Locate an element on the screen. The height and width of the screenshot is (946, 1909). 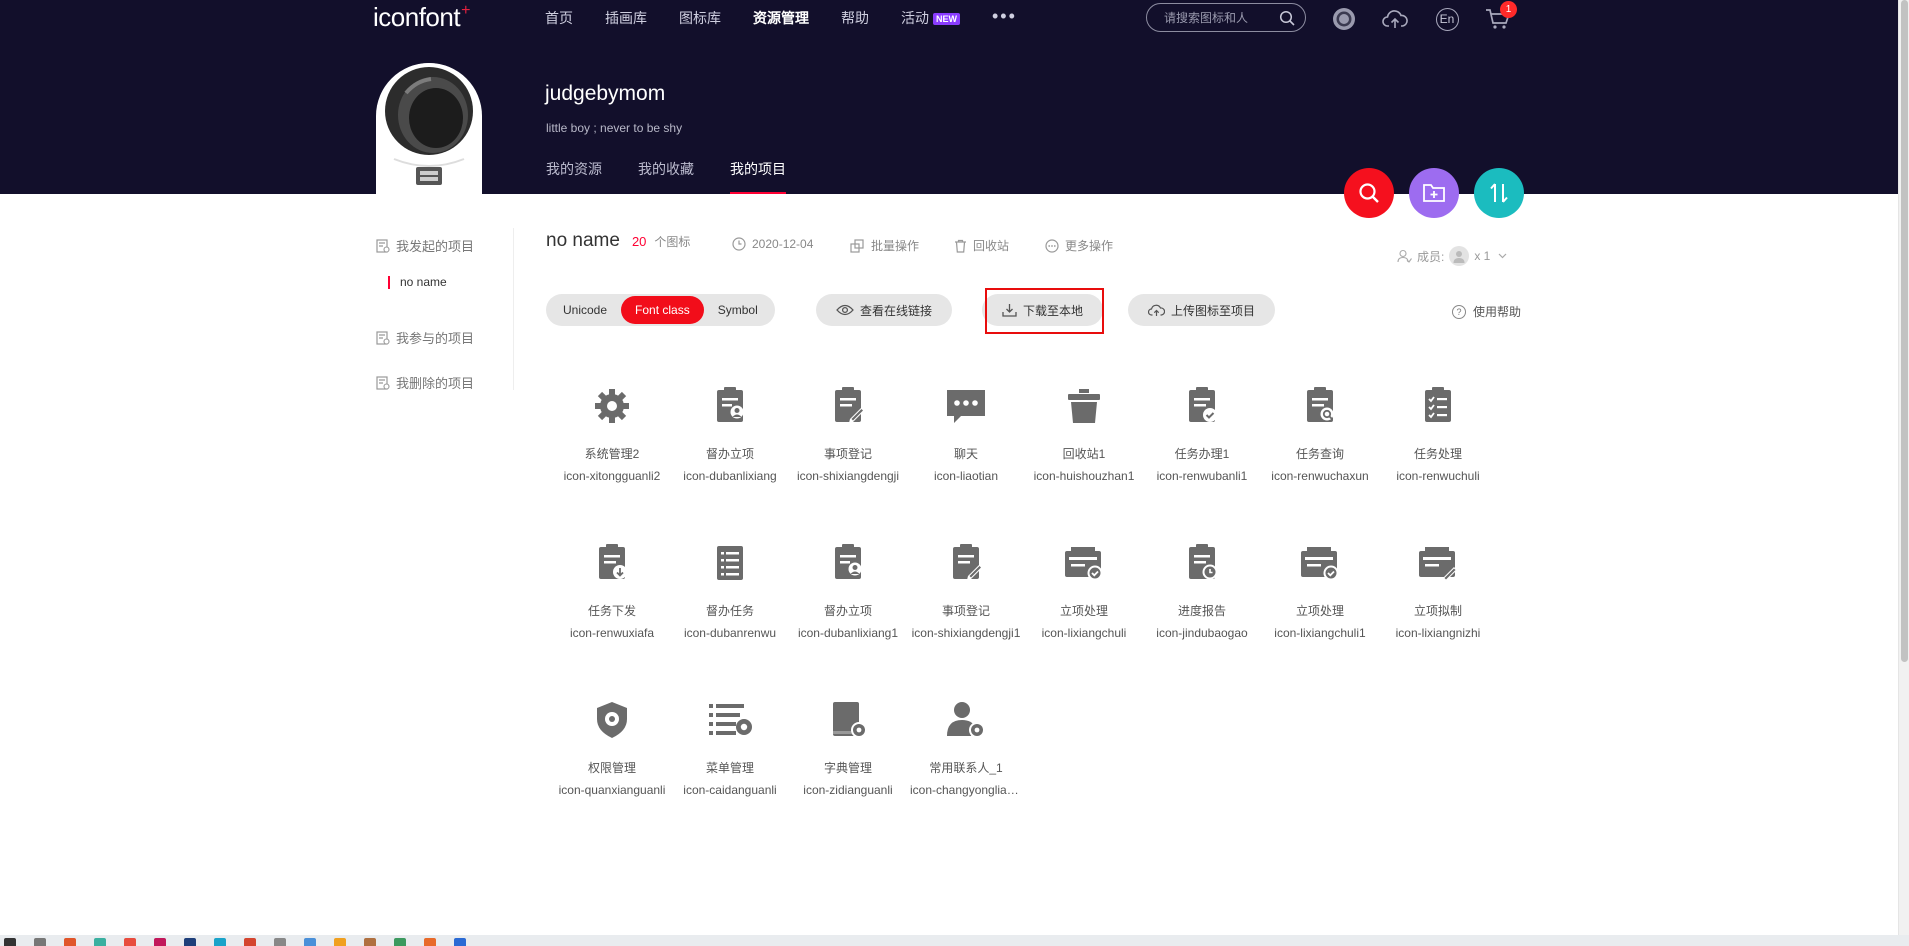
upload-icons-button: 上传图标至项目 is located at coordinates (1202, 310).